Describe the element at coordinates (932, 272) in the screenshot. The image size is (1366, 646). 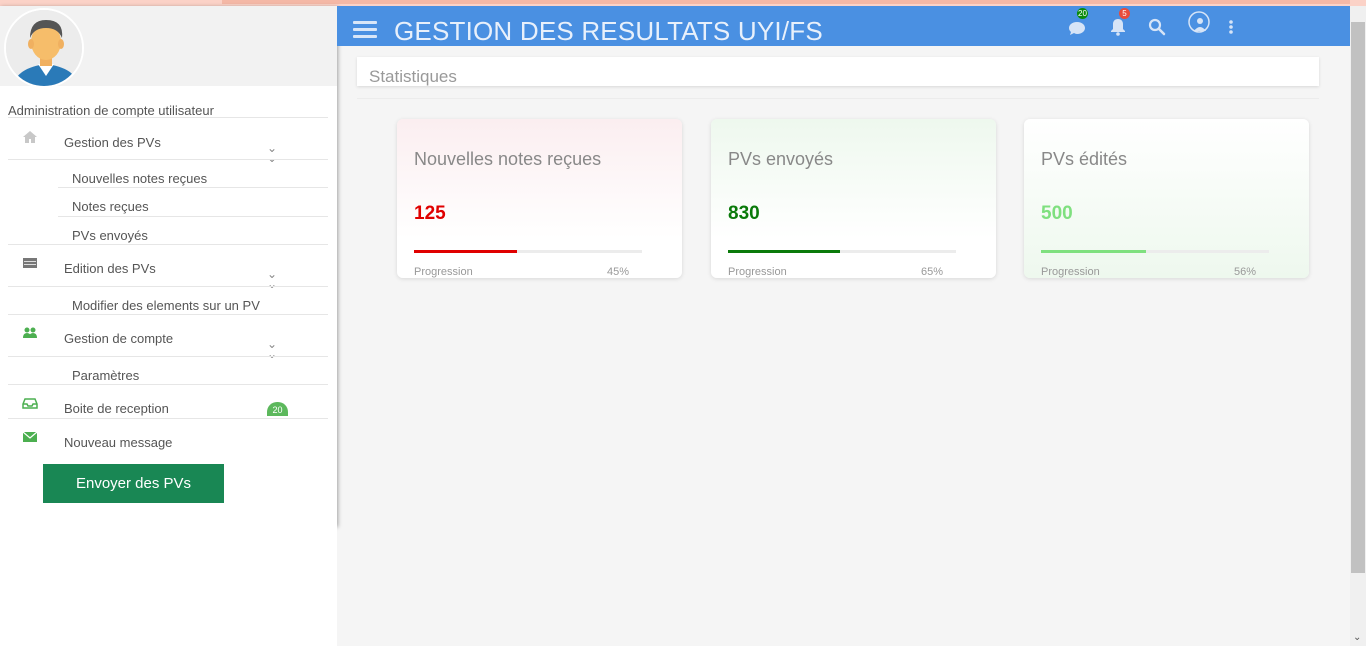
I see `progress-percent: 65%` at that location.